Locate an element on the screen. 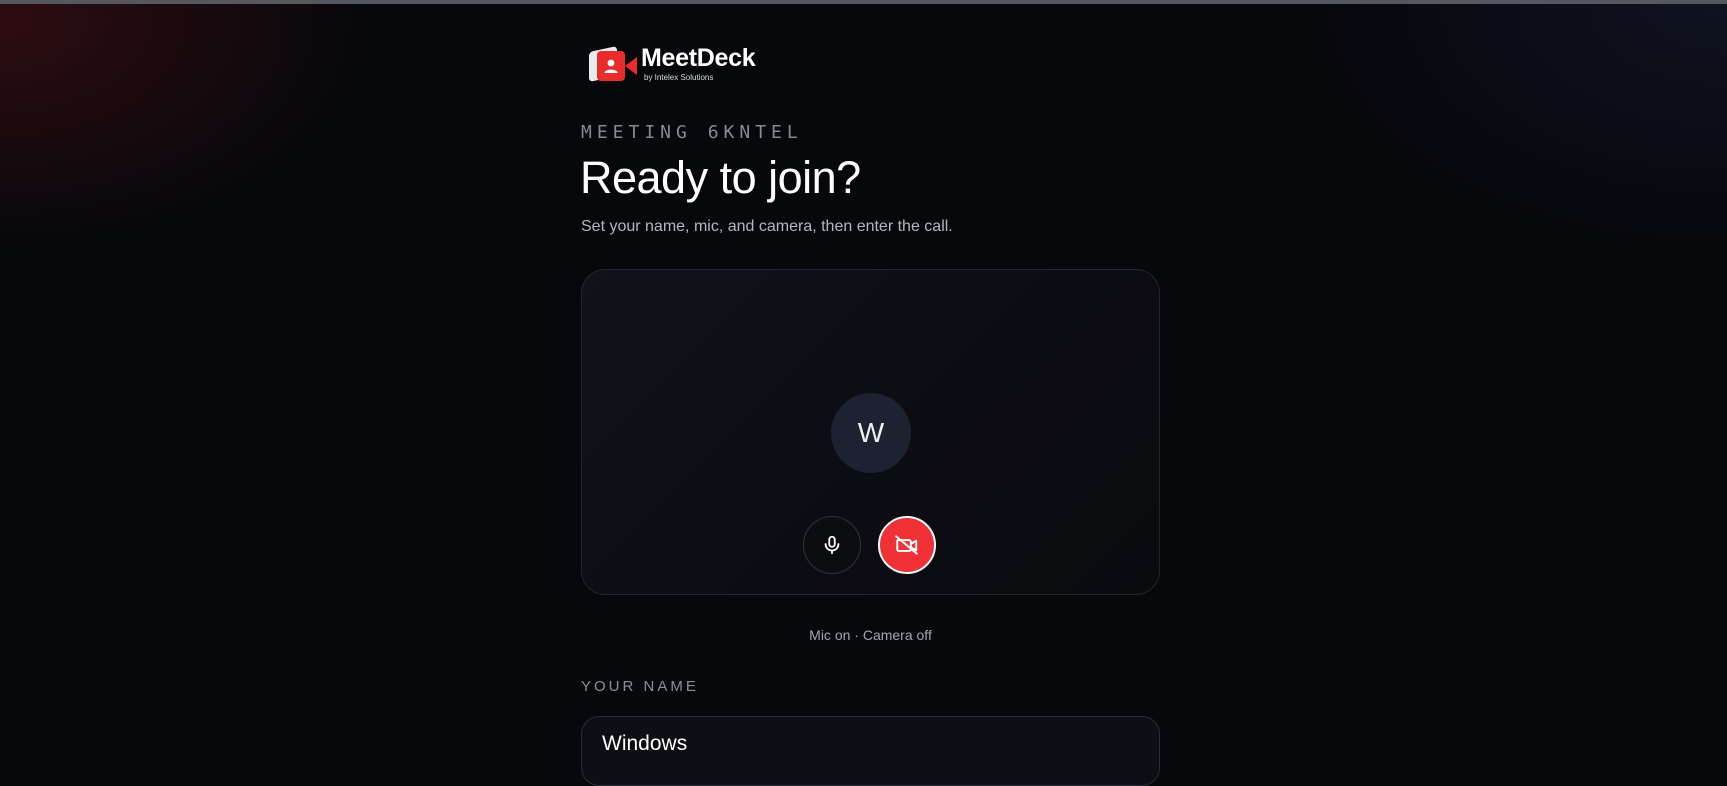  camera-off-icon is located at coordinates (906, 545).